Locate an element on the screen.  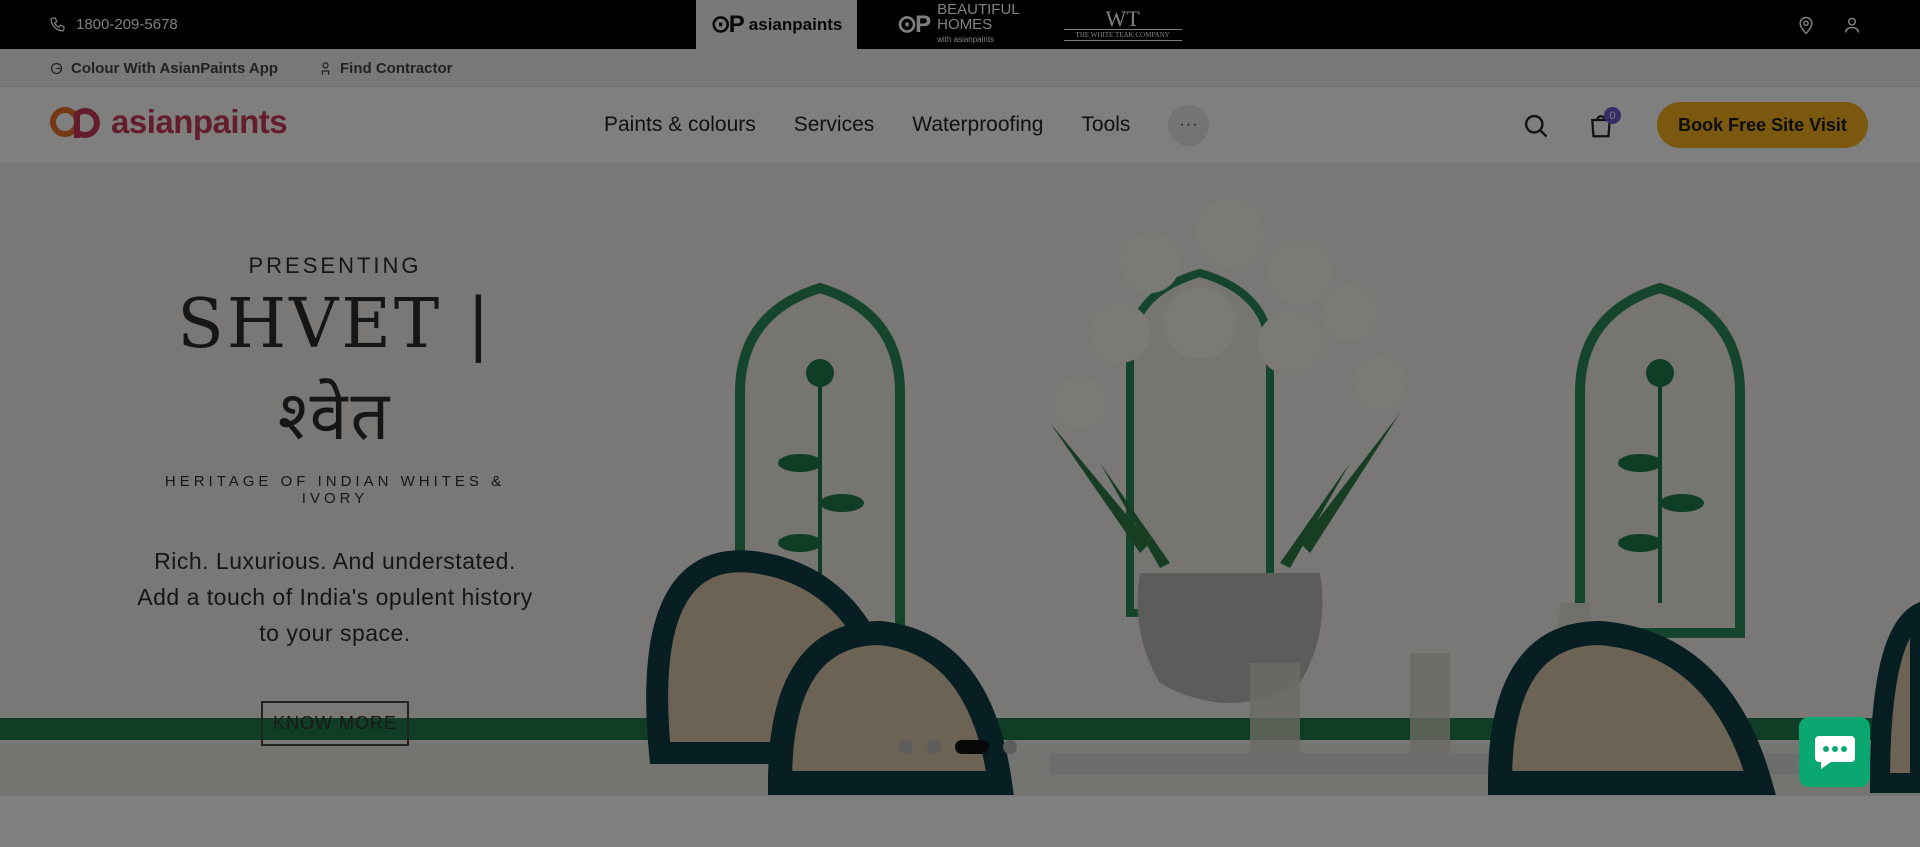
phone-icon is located at coordinates (57, 24).